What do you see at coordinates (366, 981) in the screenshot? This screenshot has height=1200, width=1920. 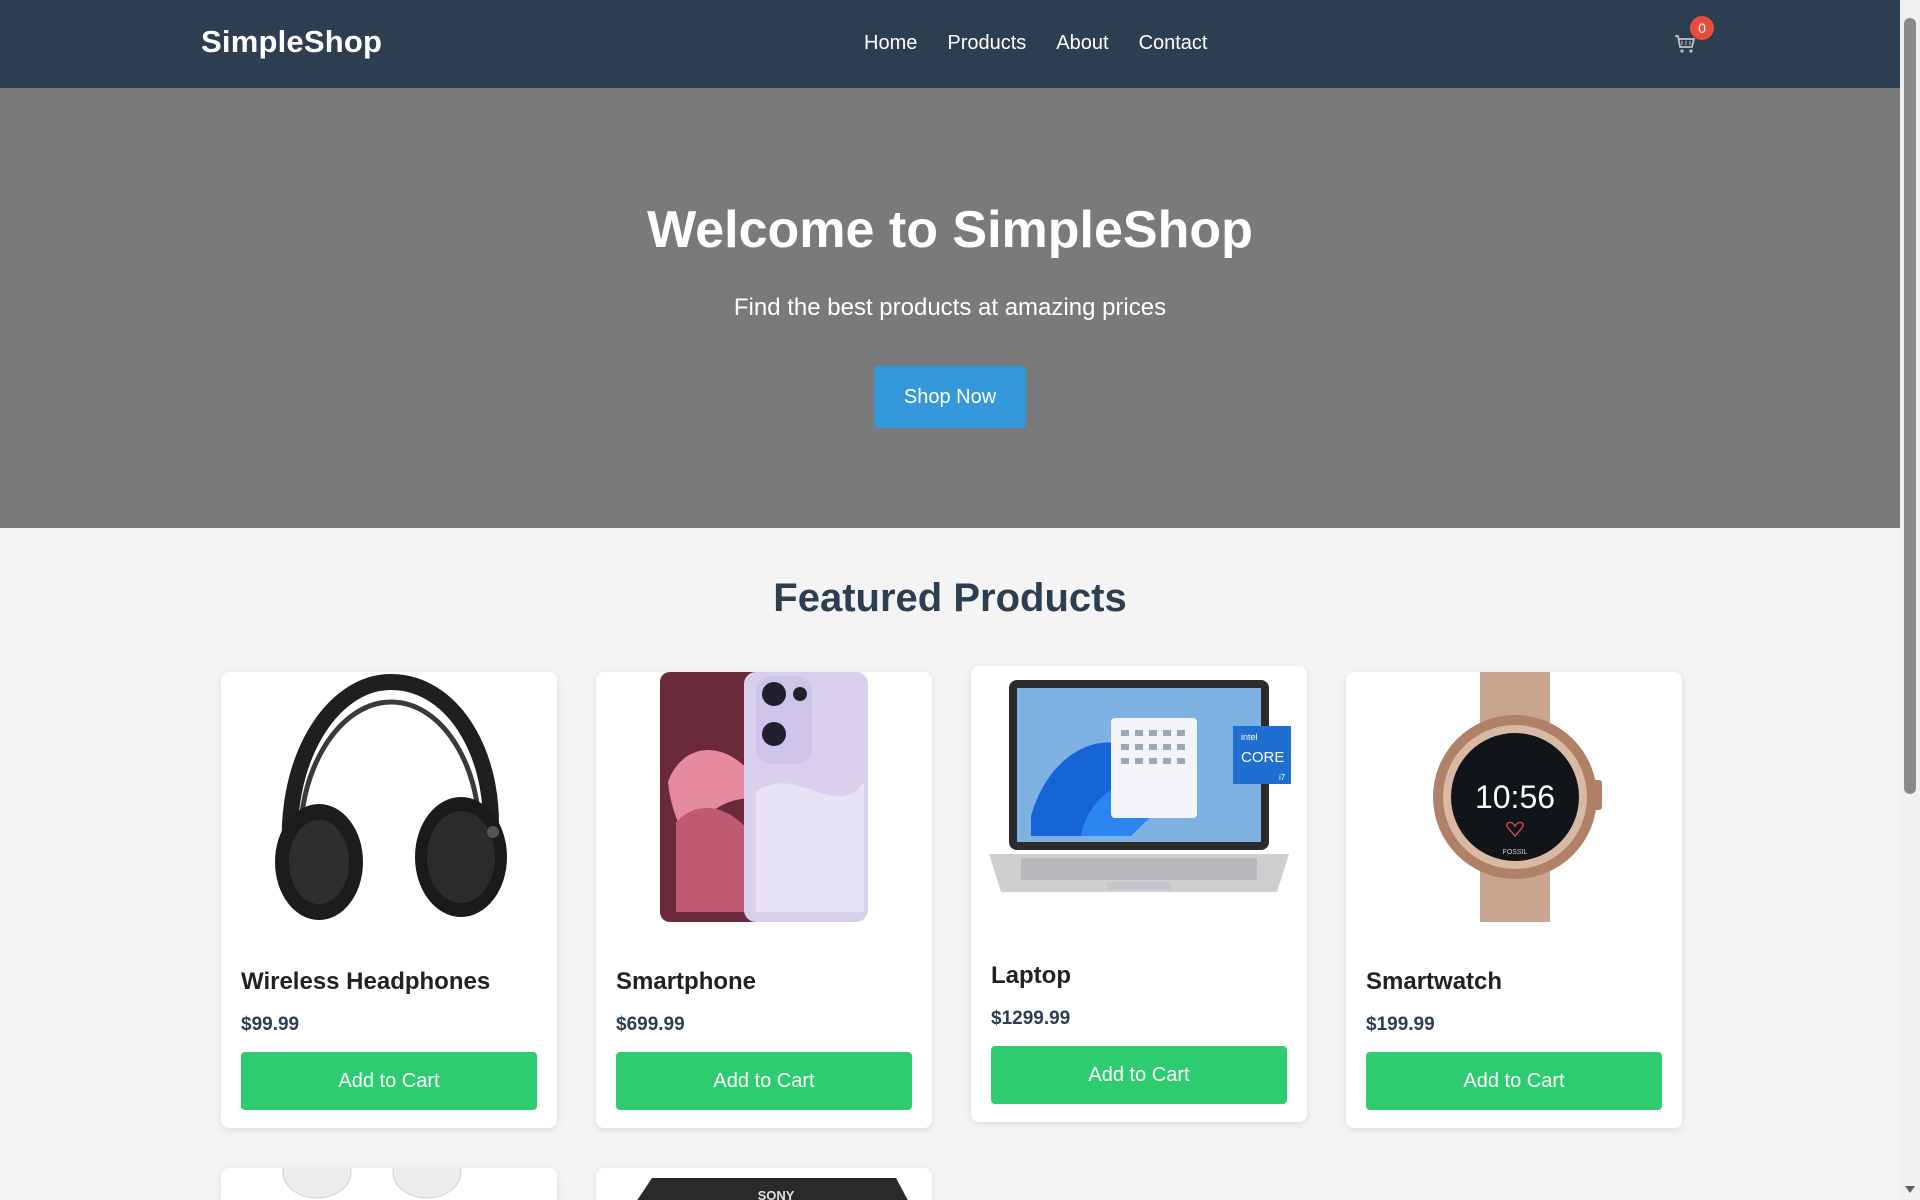 I see `product-name: Wireless Headphones` at bounding box center [366, 981].